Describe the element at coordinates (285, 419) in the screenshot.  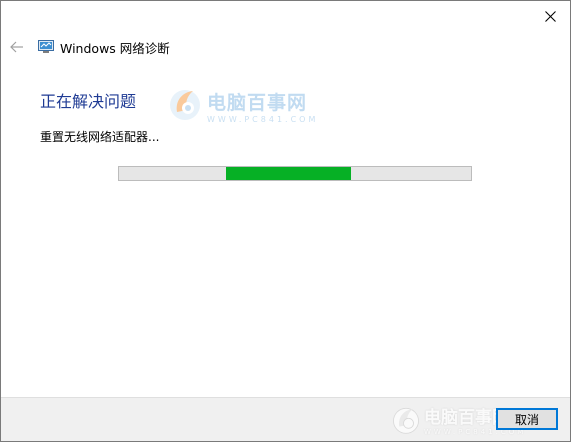
I see `footer-bar: 电脑百事网 WWW.PC841.COM 取消` at that location.